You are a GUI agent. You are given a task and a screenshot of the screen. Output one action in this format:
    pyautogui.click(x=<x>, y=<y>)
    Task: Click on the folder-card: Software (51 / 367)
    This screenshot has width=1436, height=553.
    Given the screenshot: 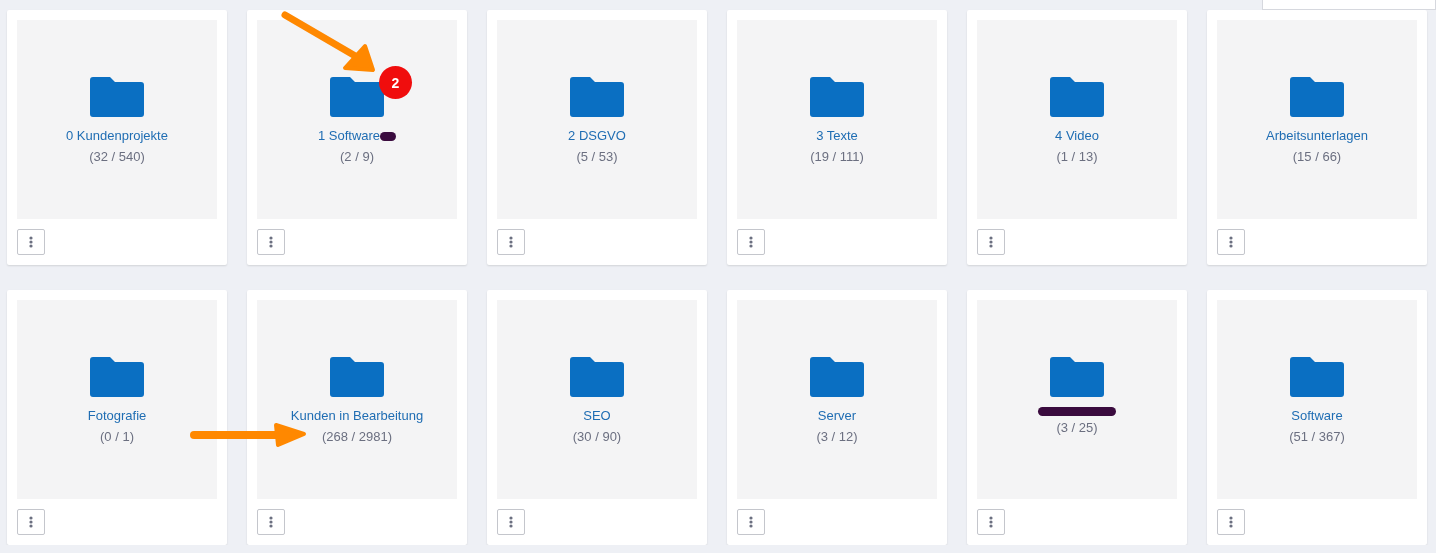 What is the action you would take?
    pyautogui.click(x=1317, y=417)
    